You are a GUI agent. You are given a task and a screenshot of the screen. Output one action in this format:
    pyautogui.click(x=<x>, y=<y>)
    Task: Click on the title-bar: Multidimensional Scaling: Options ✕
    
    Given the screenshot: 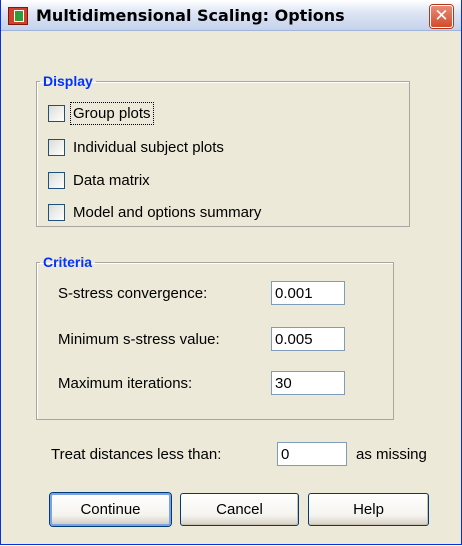 What is the action you would take?
    pyautogui.click(x=231, y=15)
    